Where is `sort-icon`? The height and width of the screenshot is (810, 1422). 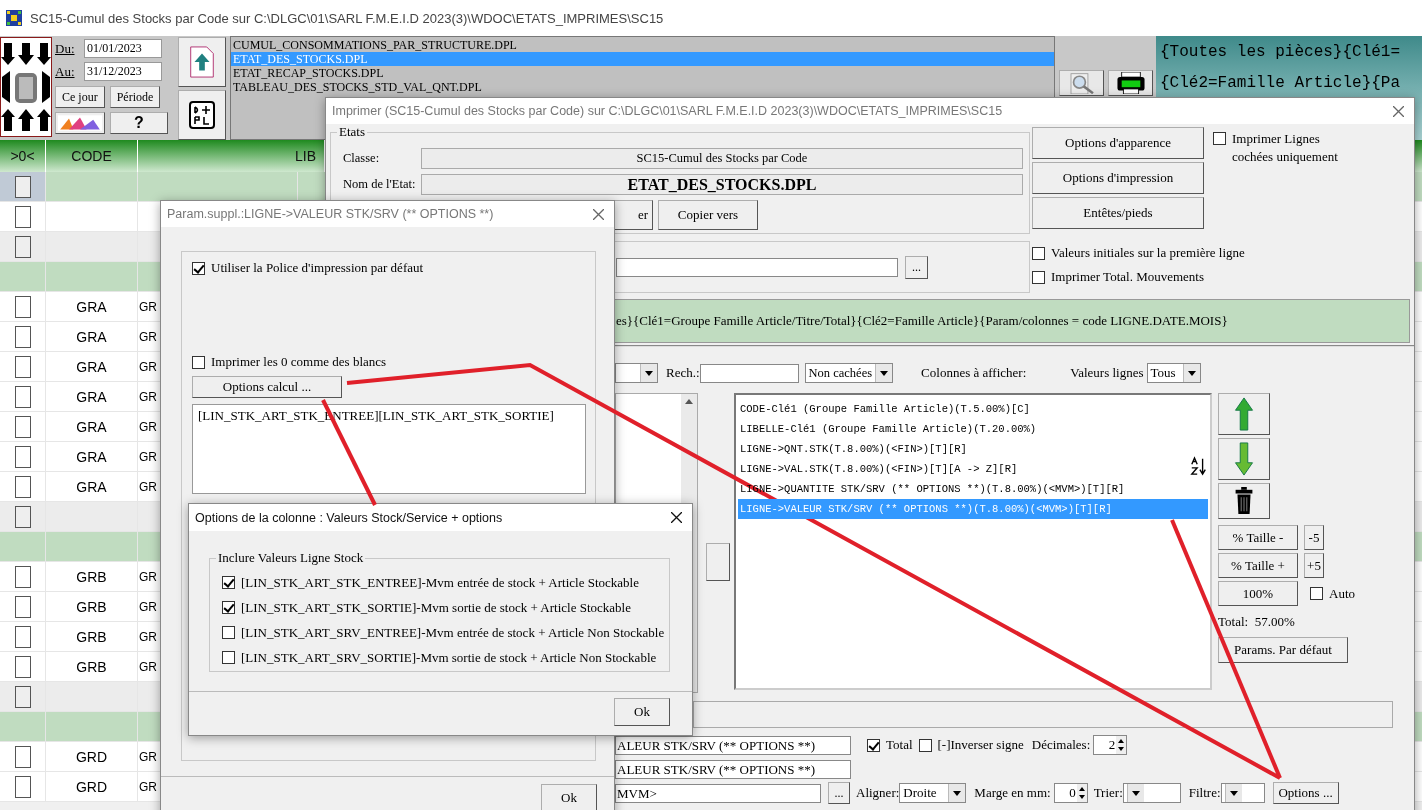 sort-icon is located at coordinates (1199, 466).